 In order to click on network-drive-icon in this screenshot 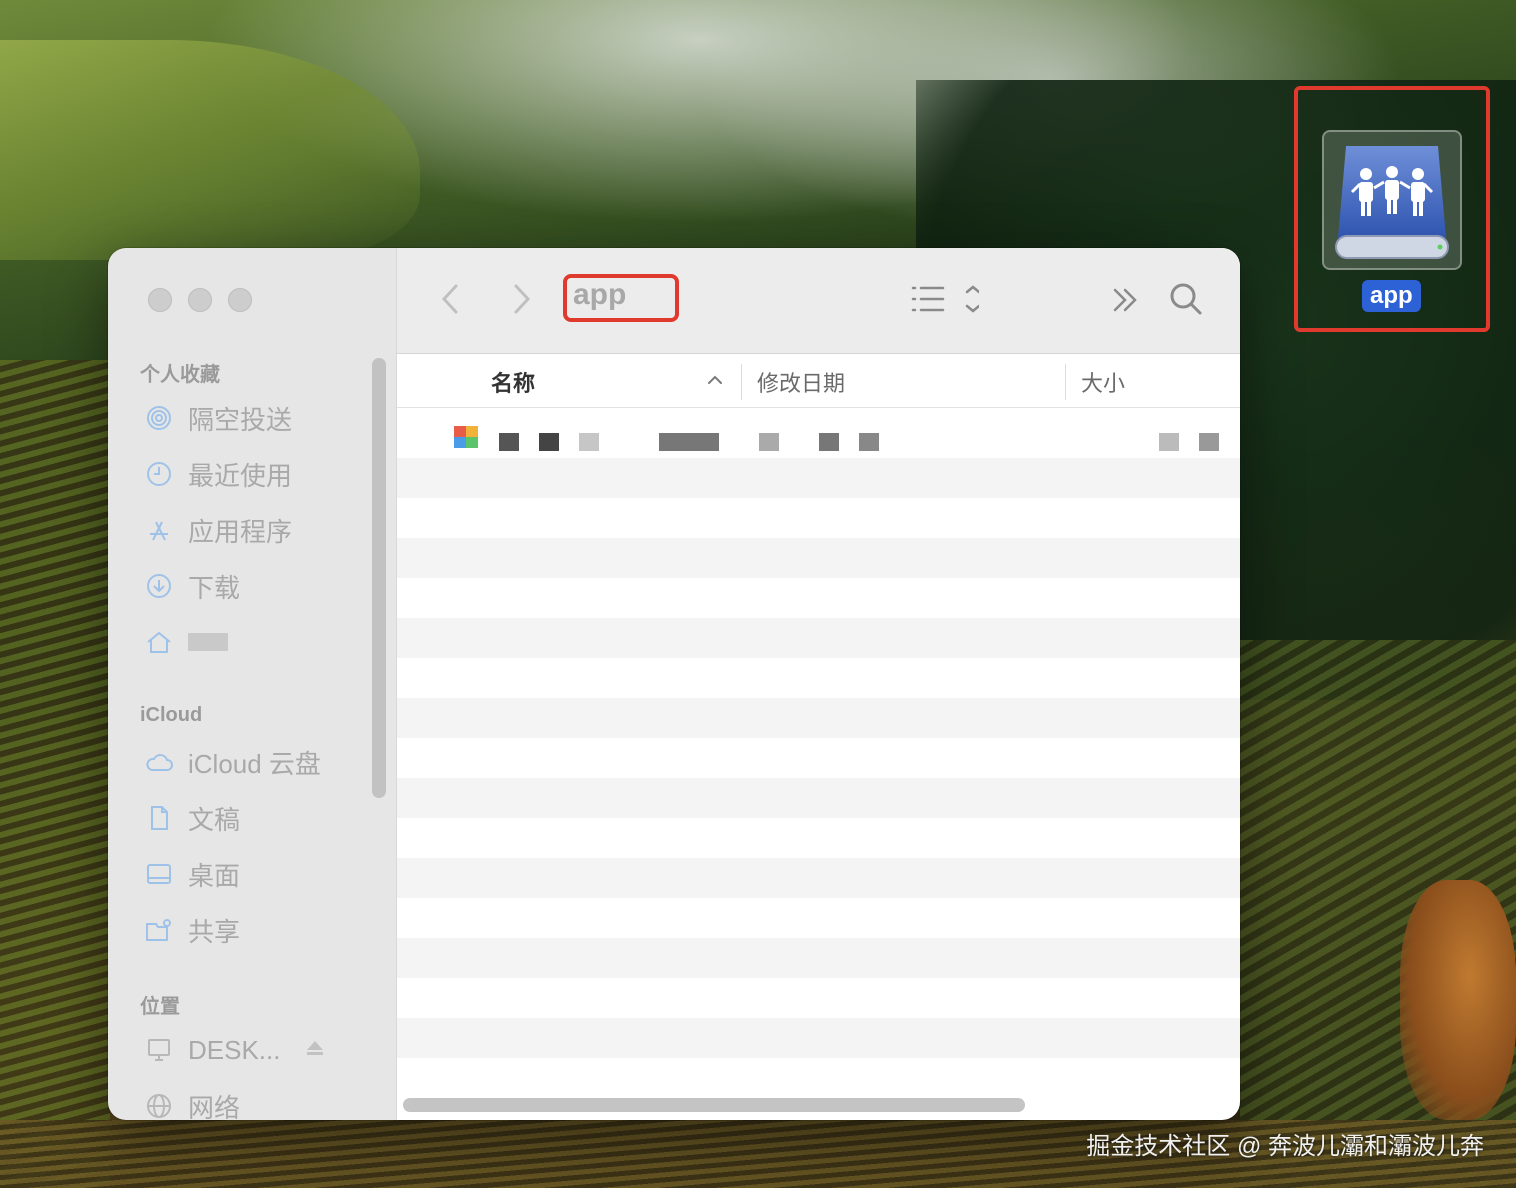, I will do `click(1392, 200)`.